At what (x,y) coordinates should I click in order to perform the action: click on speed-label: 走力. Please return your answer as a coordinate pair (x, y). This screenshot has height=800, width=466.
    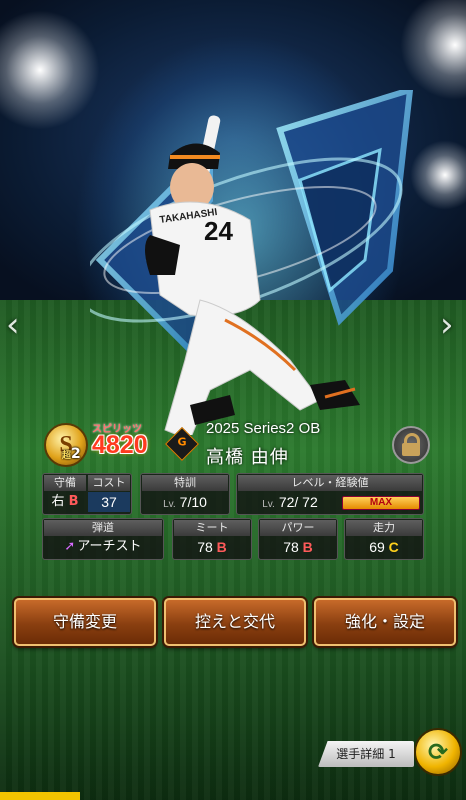
    Looking at the image, I should click on (384, 528).